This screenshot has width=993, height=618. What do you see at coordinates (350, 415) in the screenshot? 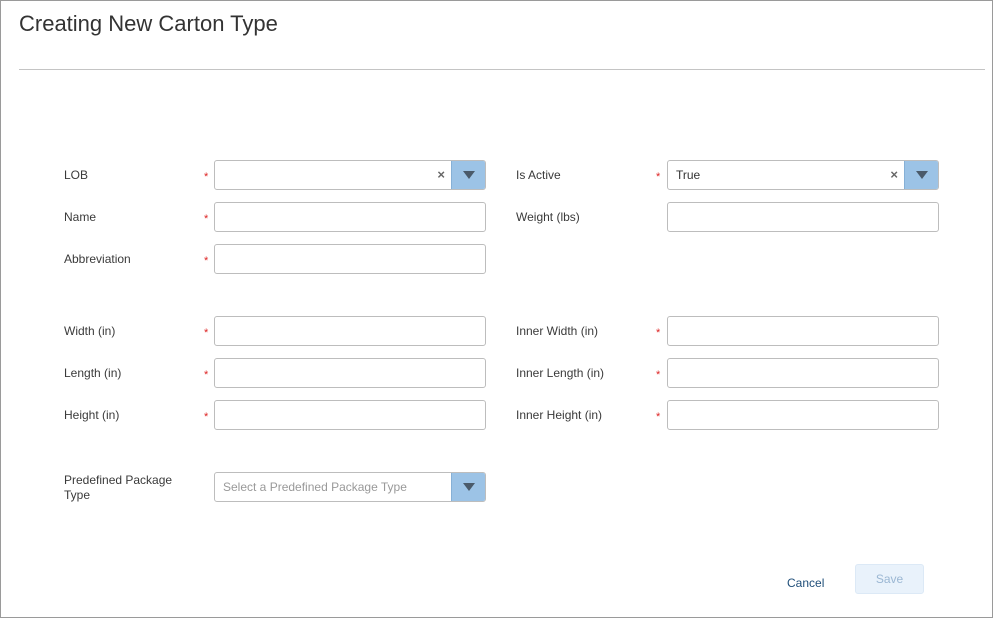
I see `height-input` at bounding box center [350, 415].